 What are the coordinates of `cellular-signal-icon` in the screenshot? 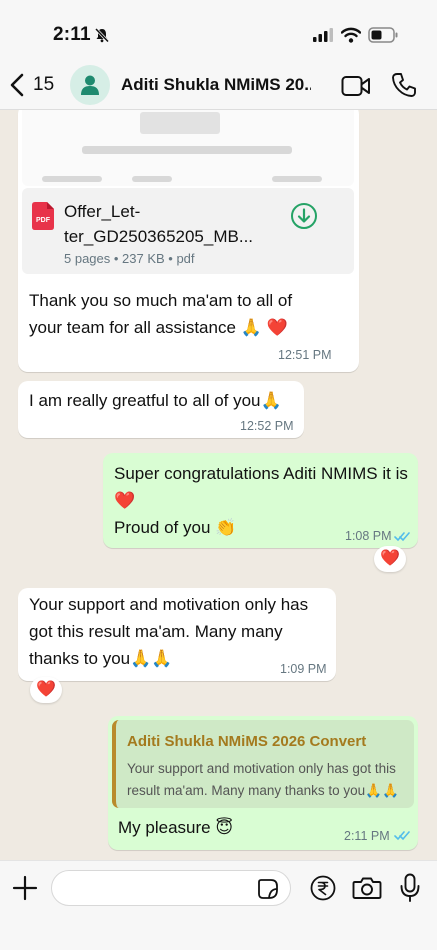 It's located at (323, 35).